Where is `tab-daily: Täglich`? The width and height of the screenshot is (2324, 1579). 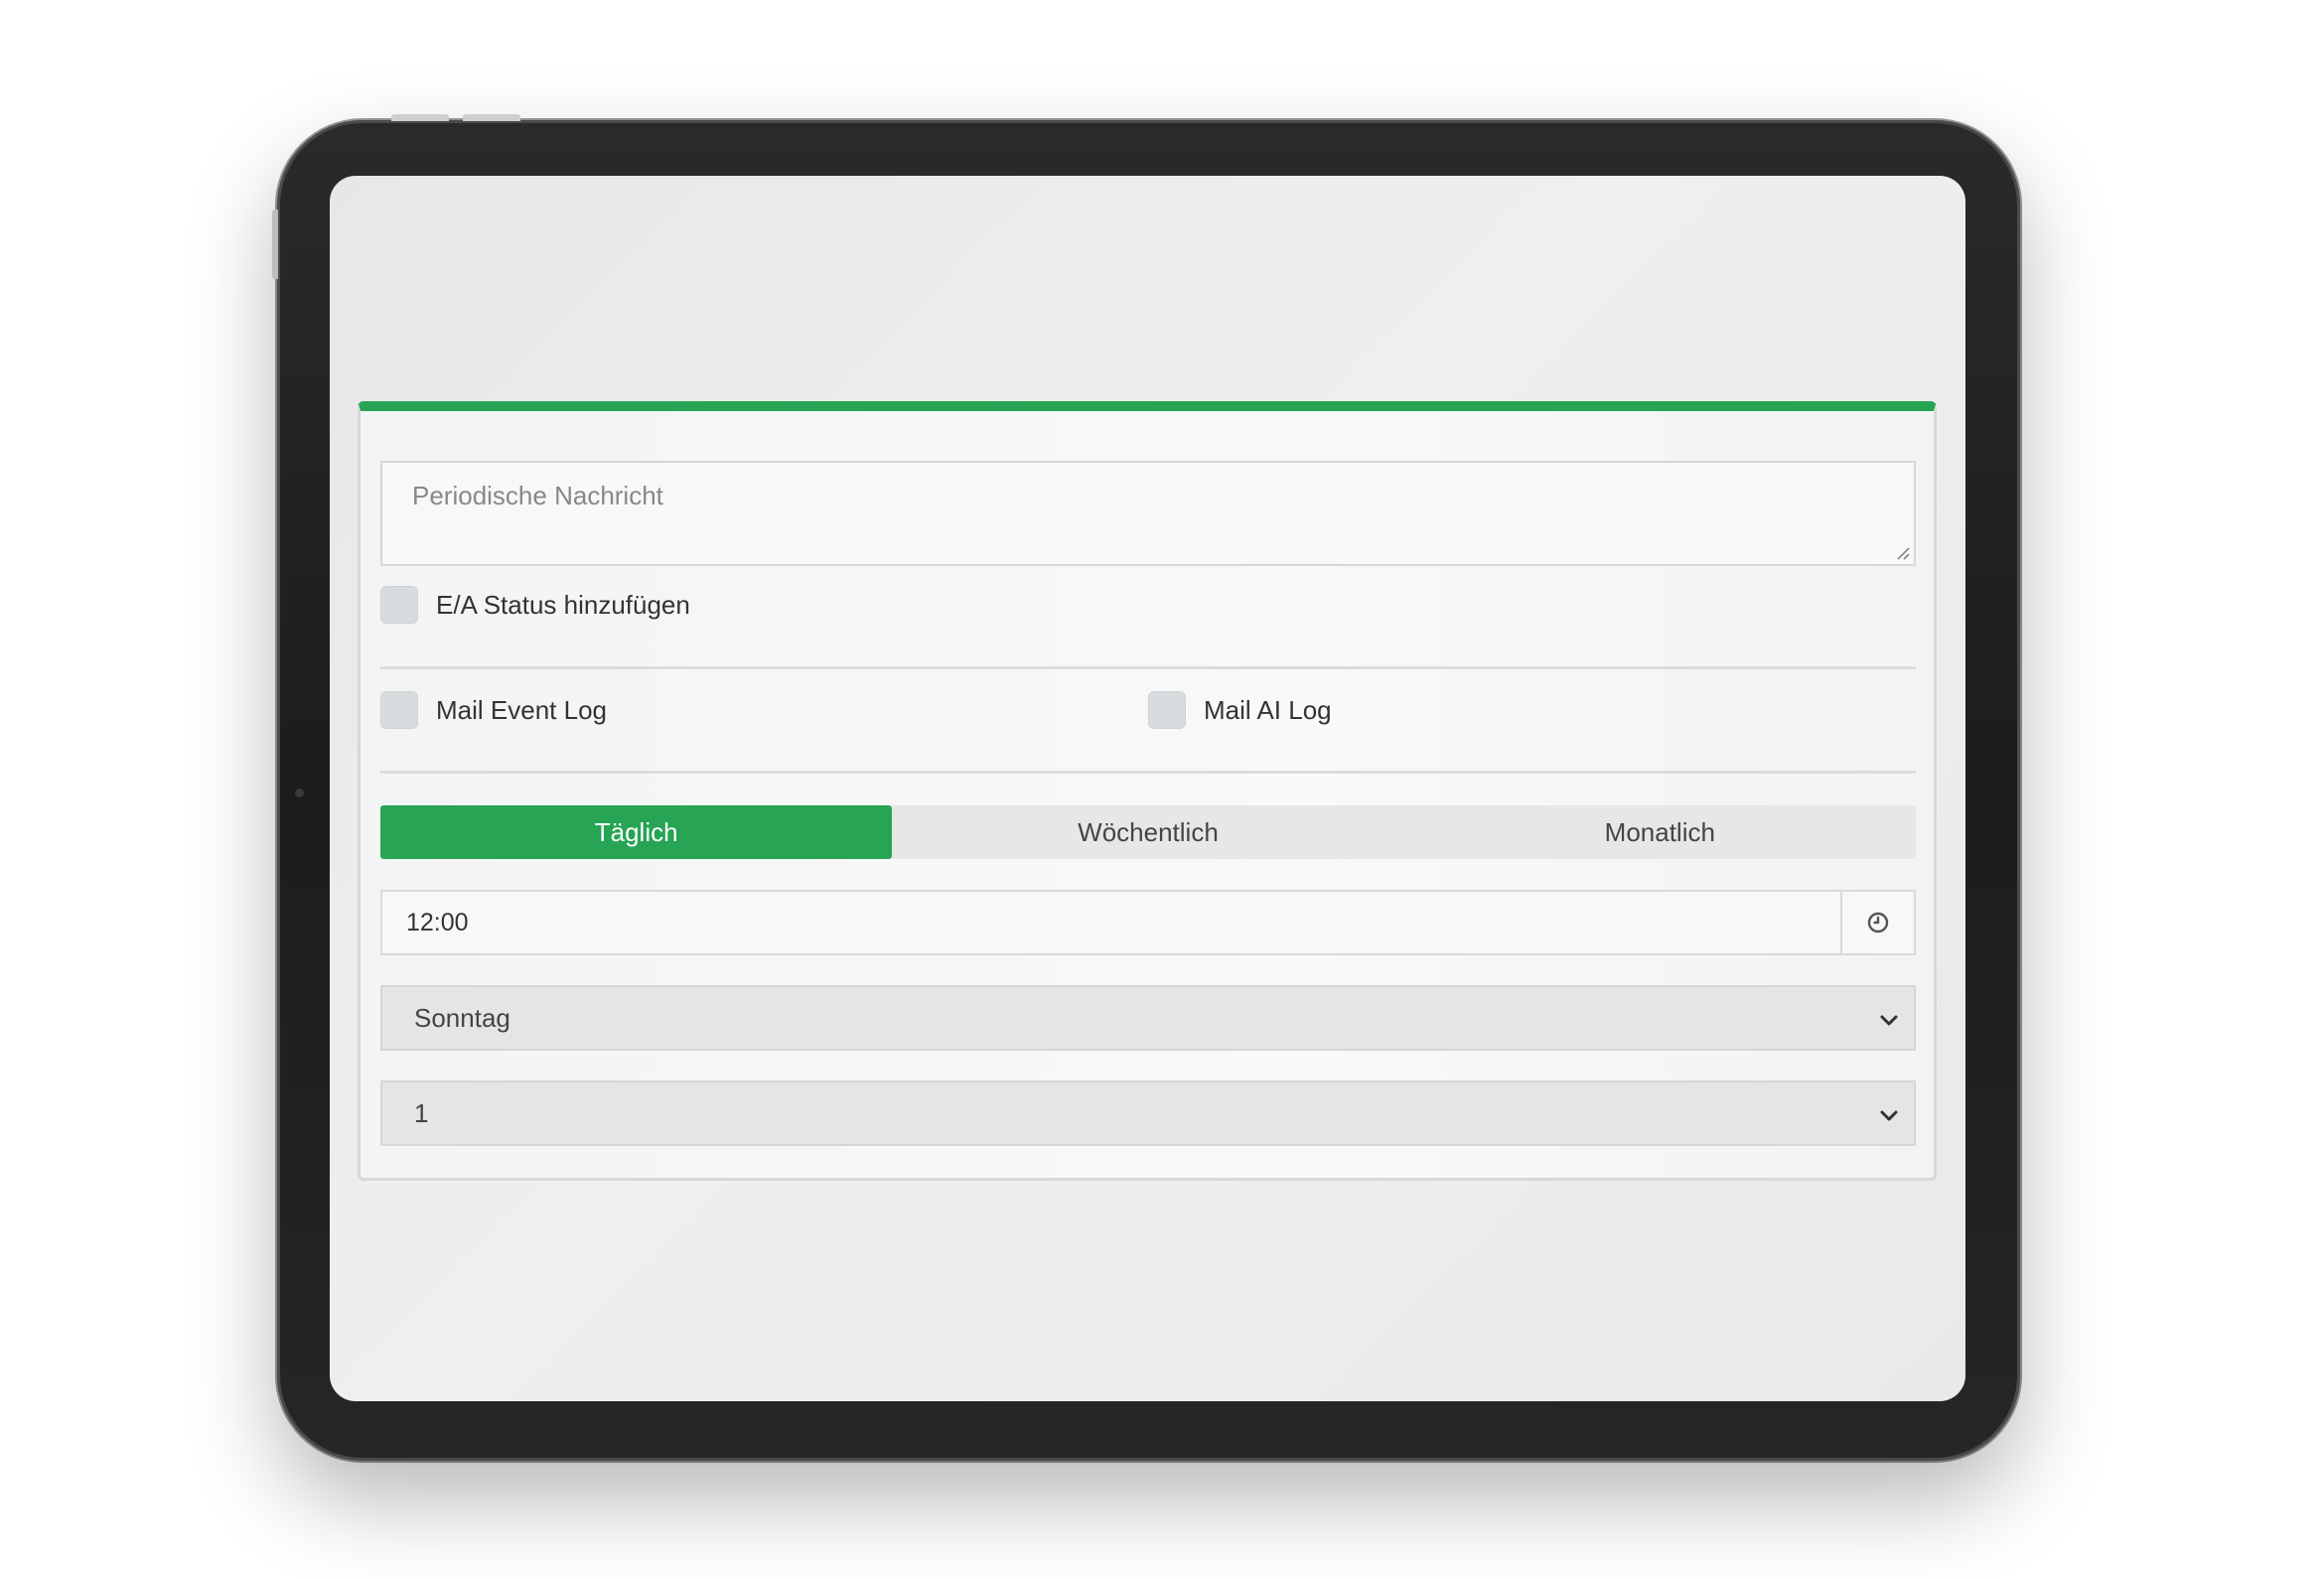
tab-daily: Täglich is located at coordinates (636, 832).